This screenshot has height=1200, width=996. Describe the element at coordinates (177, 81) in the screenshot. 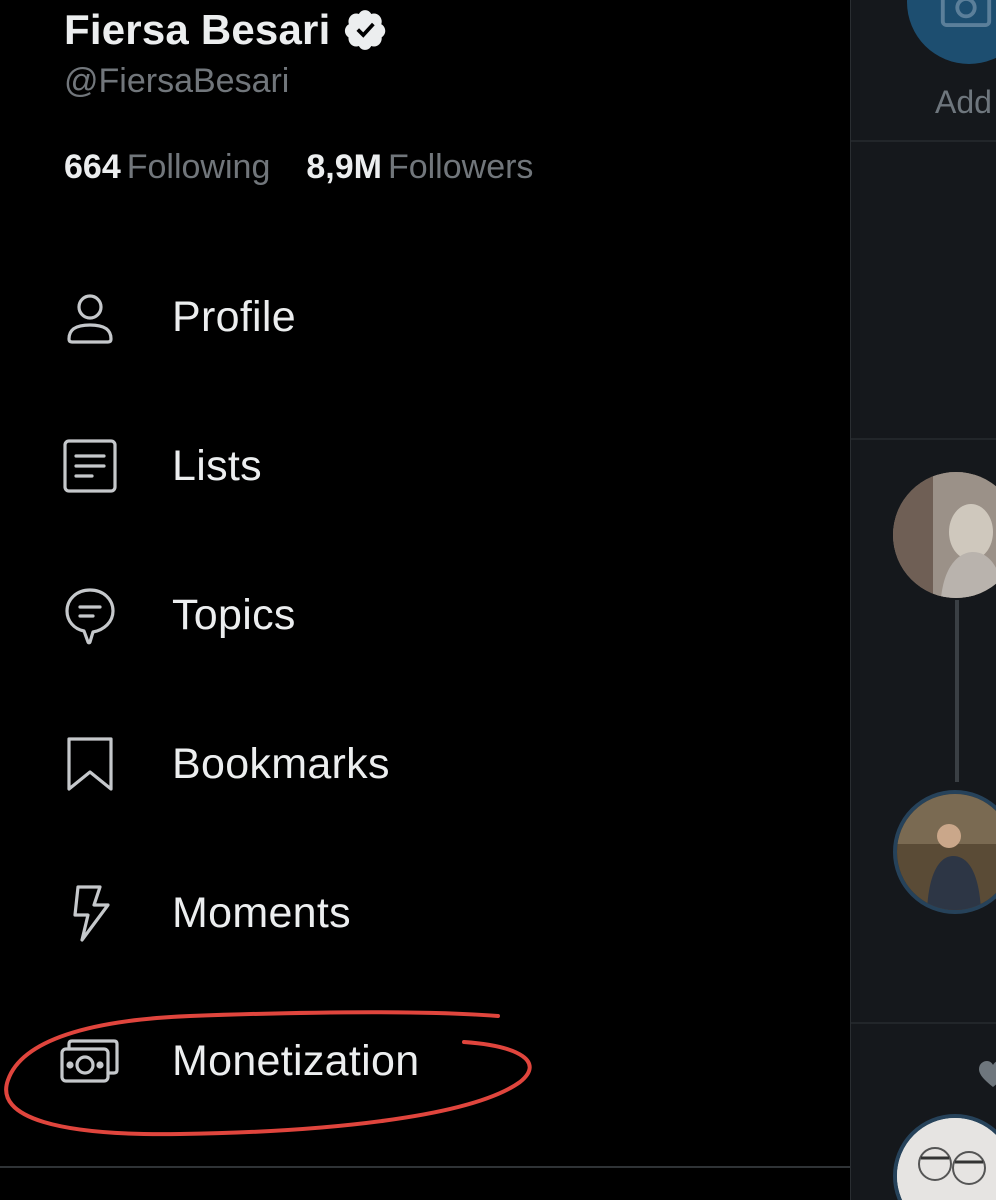

I see `profile-handle: @FiersaBesari` at that location.